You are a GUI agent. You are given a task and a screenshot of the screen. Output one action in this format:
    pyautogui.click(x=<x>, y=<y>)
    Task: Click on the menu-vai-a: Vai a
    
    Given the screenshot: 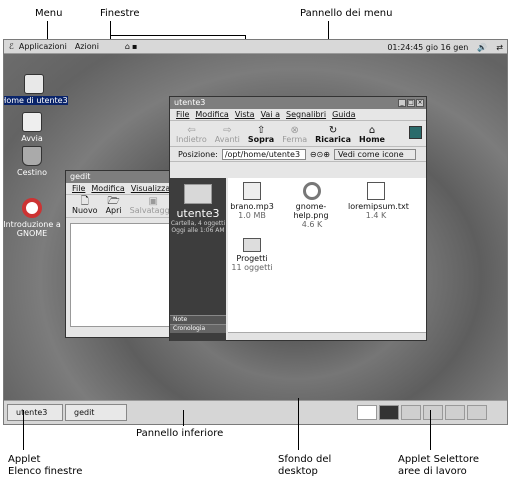 What is the action you would take?
    pyautogui.click(x=270, y=114)
    